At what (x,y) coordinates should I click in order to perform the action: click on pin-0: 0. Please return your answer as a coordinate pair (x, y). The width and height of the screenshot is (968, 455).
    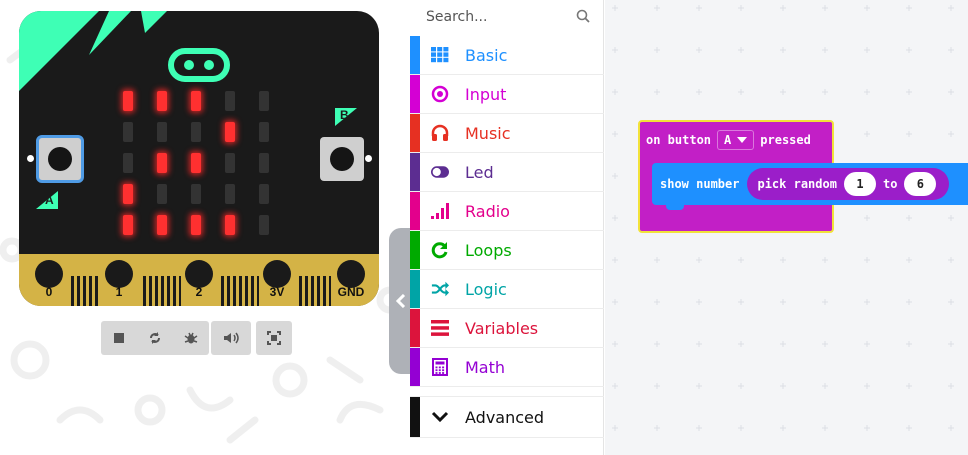
    Looking at the image, I should click on (49, 280).